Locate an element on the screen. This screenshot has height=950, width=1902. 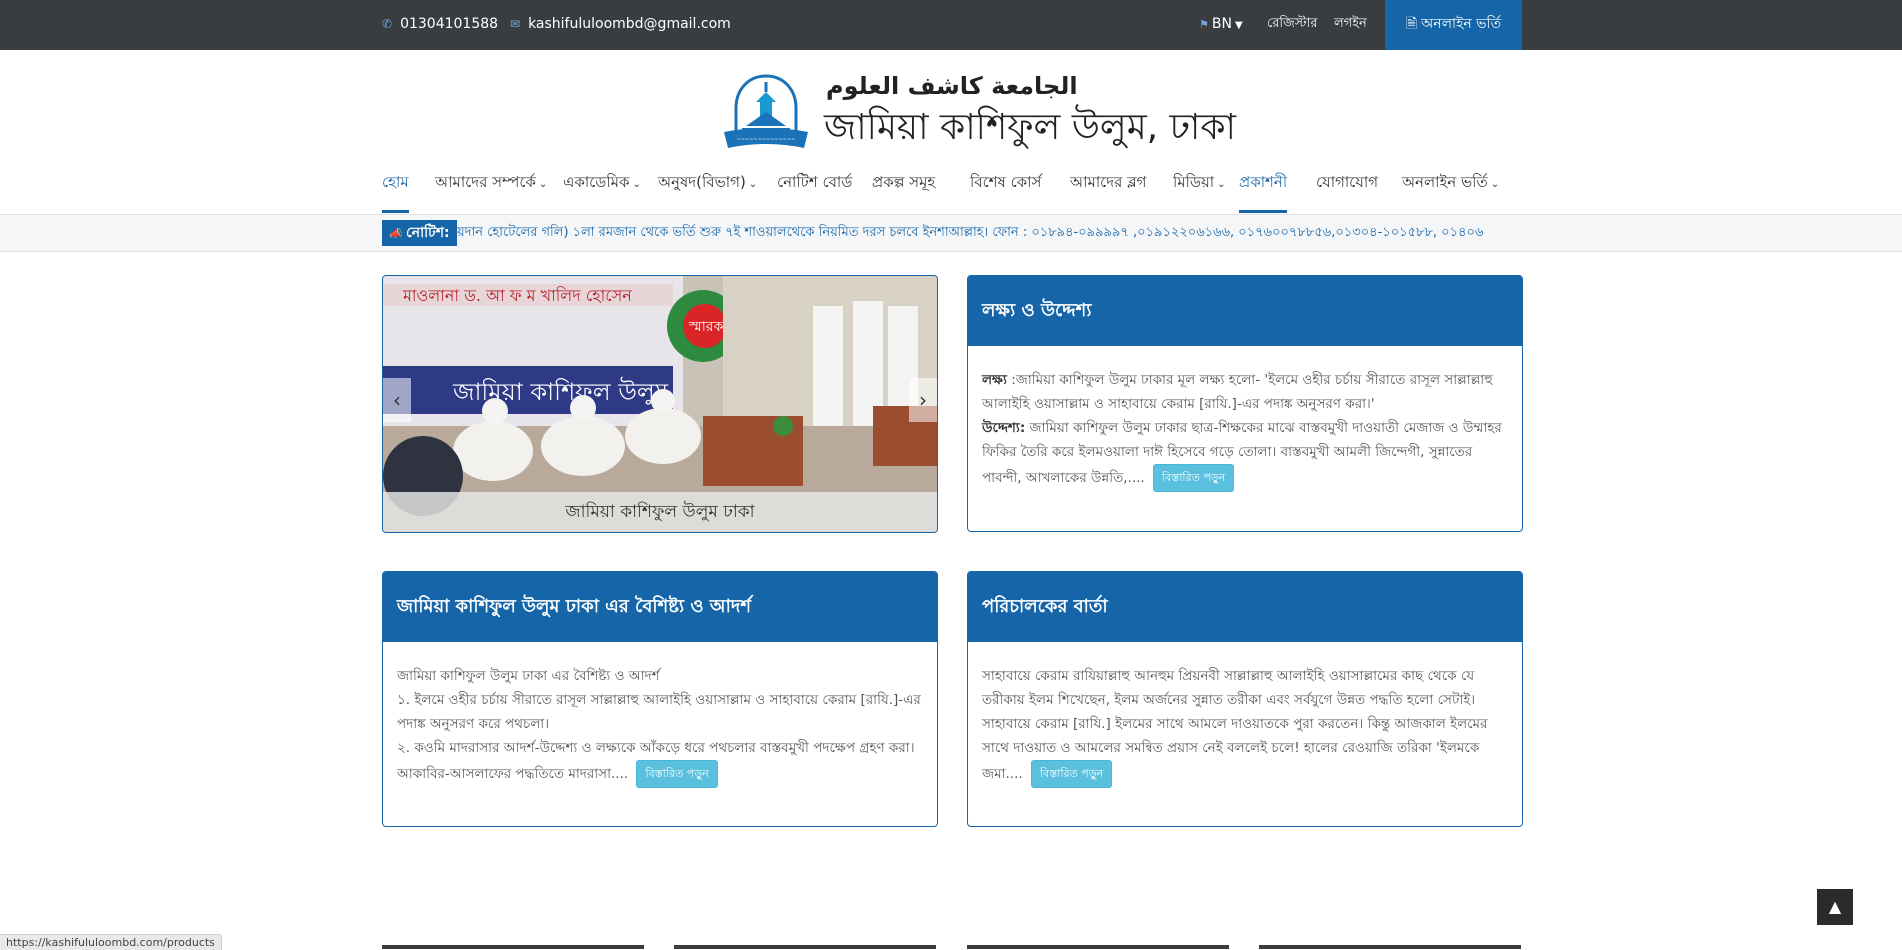
phone-number: 01304101588 is located at coordinates (449, 24).